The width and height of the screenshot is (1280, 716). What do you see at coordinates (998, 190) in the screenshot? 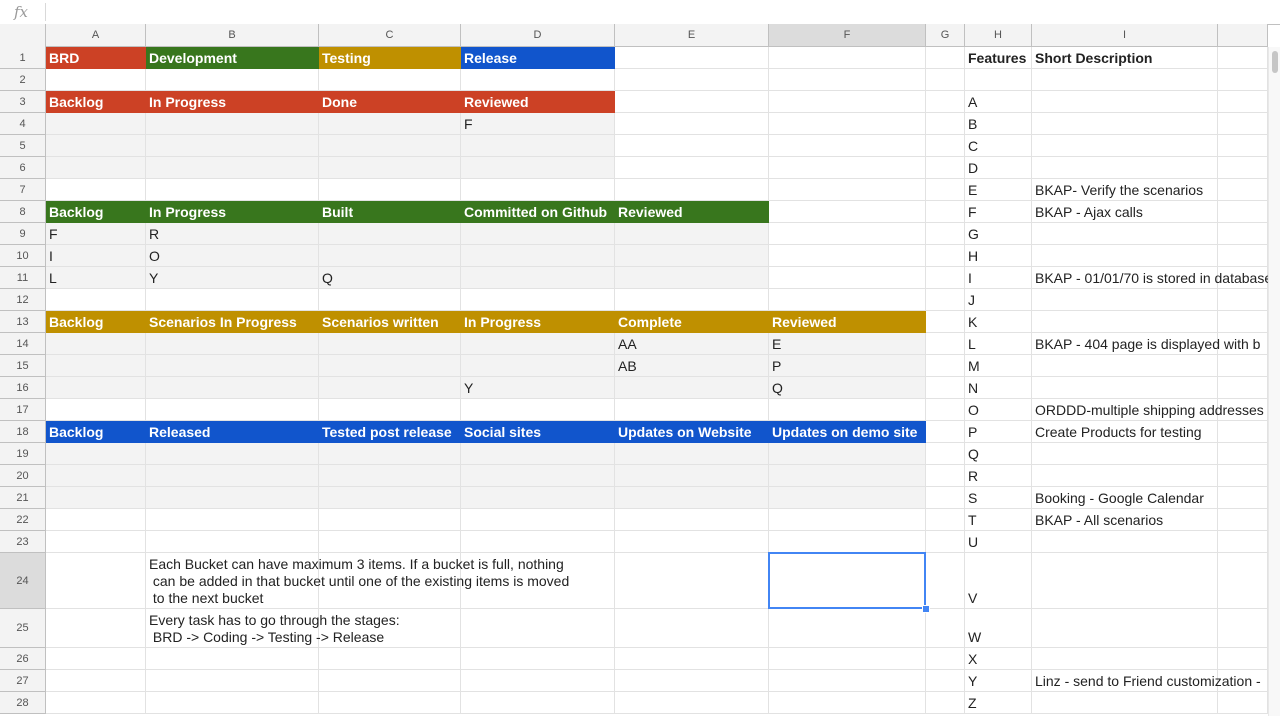
I see `cell-h7: E` at bounding box center [998, 190].